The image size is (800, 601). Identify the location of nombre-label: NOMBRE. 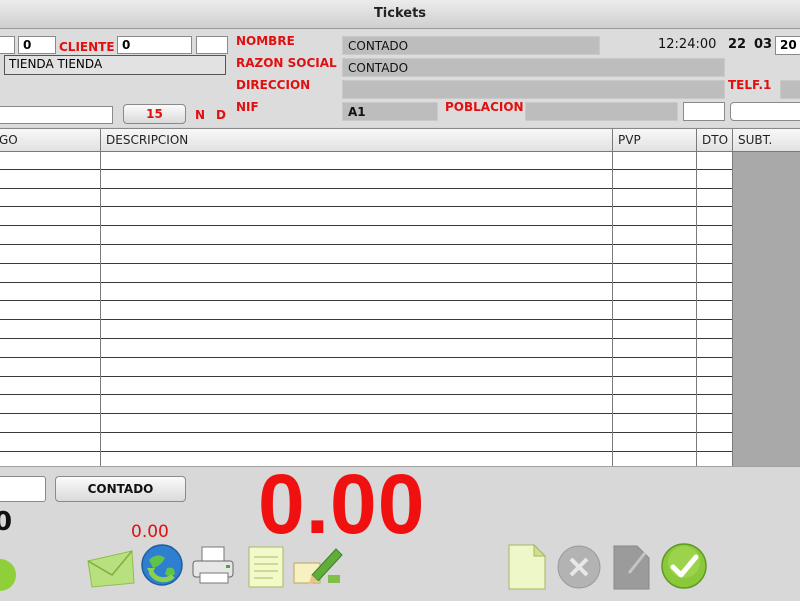
(265, 41).